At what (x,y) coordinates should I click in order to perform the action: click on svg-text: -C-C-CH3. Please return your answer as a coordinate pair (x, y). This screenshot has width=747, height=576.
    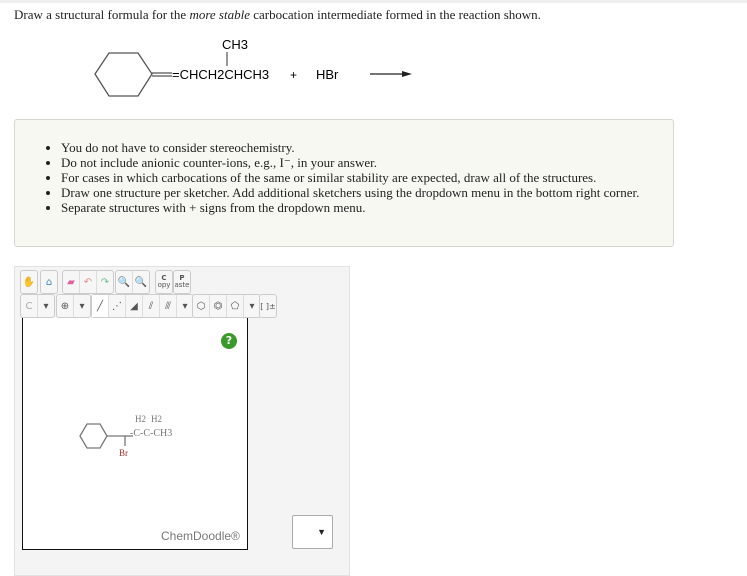
    Looking at the image, I should click on (151, 433).